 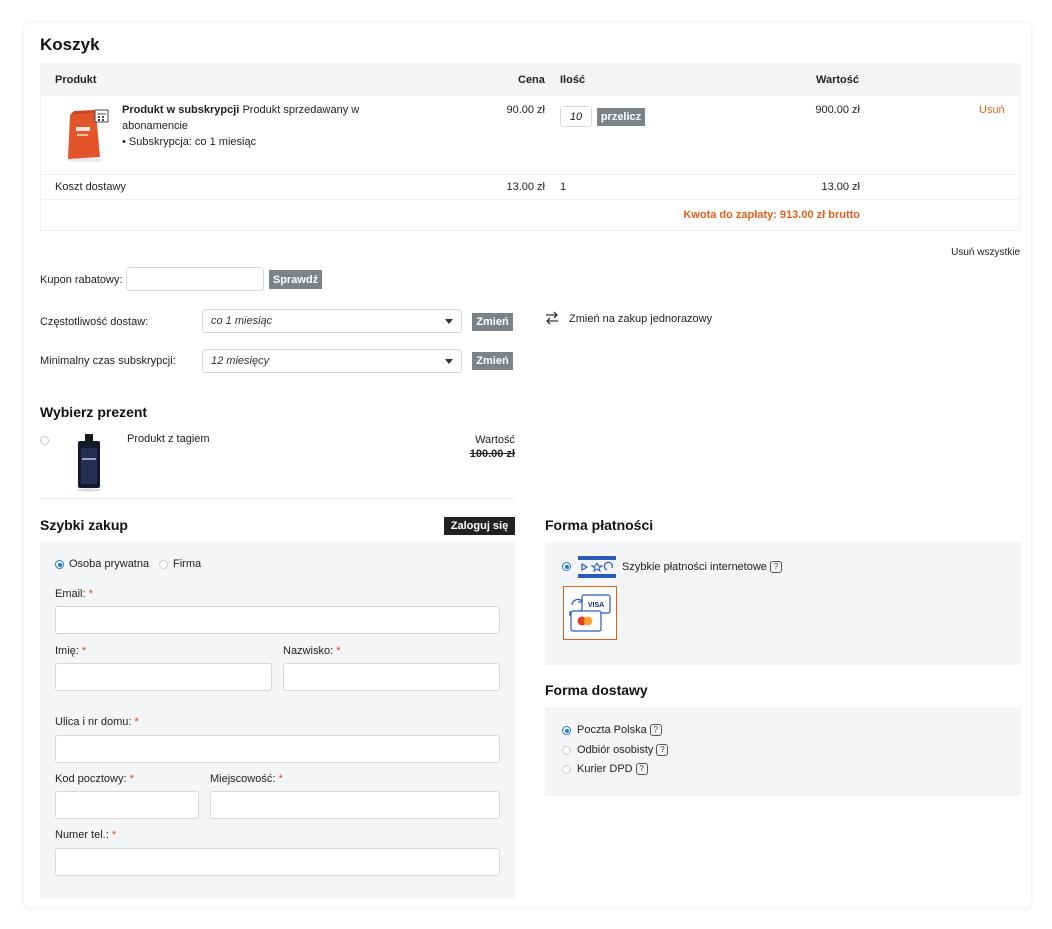 I want to click on email-field, so click(x=277, y=620).